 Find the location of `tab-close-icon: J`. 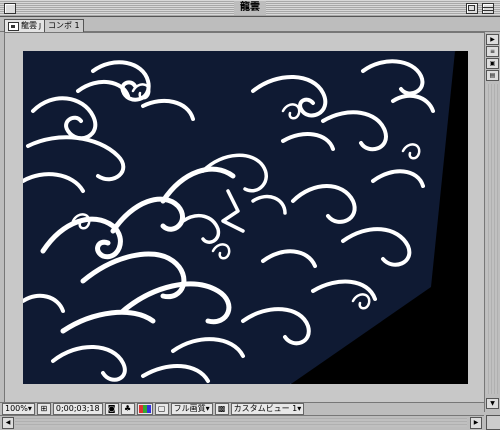

tab-close-icon: J is located at coordinates (40, 26).